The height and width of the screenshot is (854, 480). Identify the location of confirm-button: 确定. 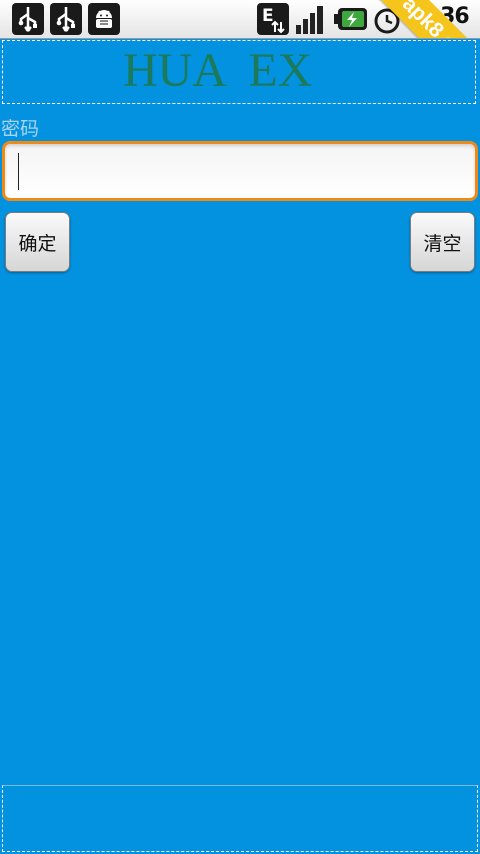
(37, 242).